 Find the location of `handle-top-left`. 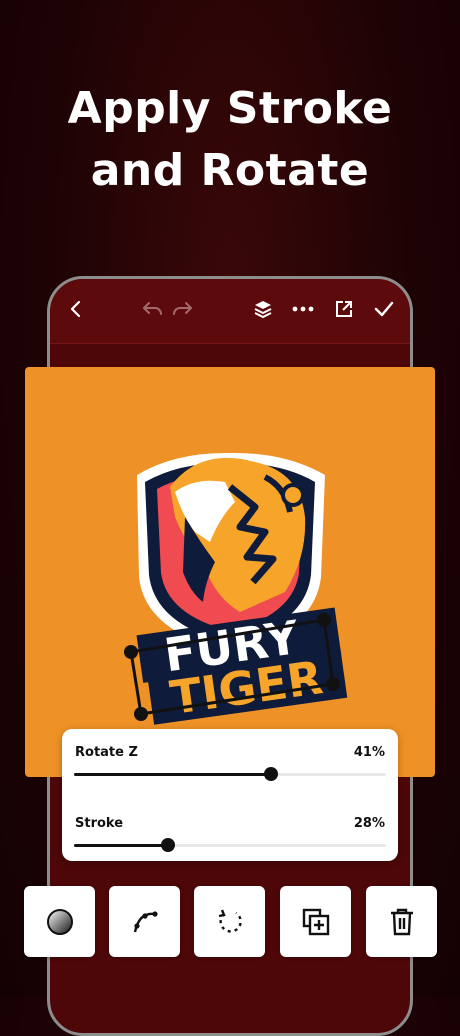

handle-top-left is located at coordinates (131, 652).